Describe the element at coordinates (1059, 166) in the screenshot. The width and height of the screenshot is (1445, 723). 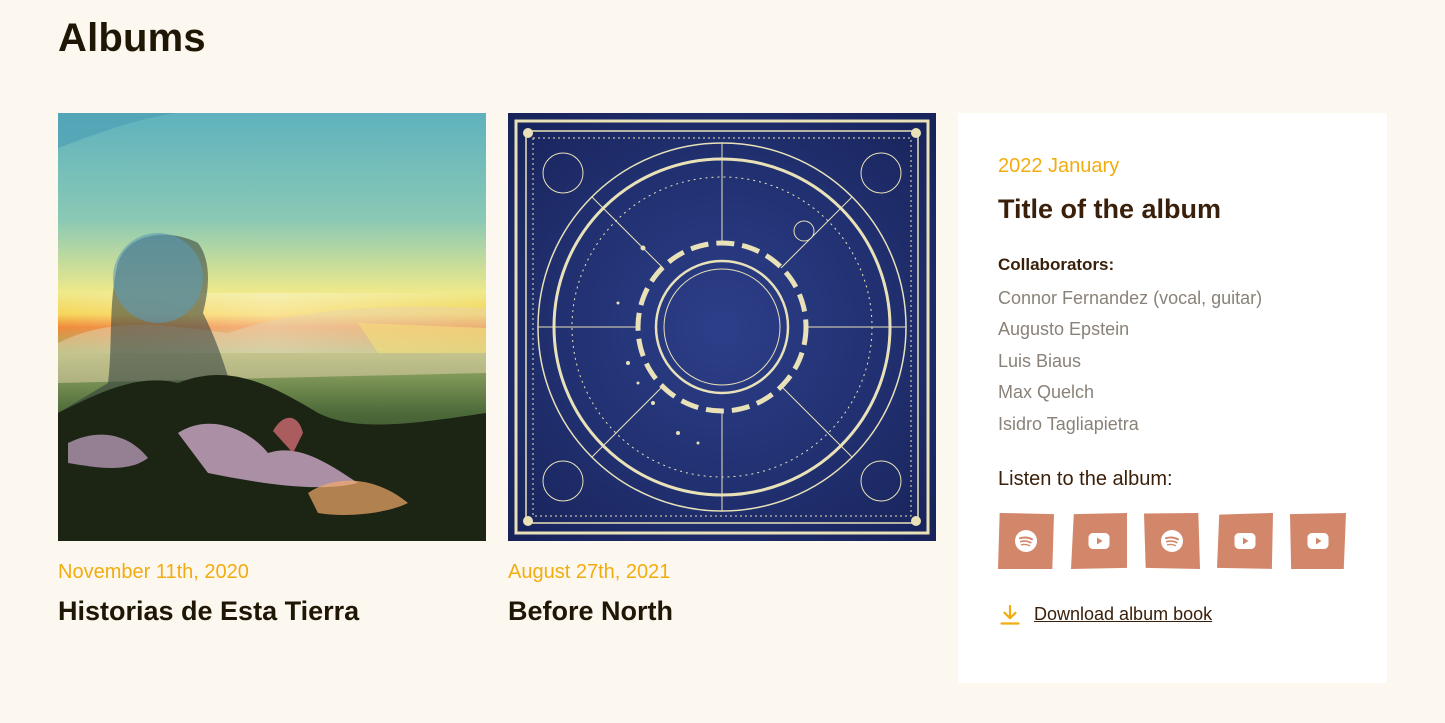
I see `album-release-date: 2022 January` at that location.